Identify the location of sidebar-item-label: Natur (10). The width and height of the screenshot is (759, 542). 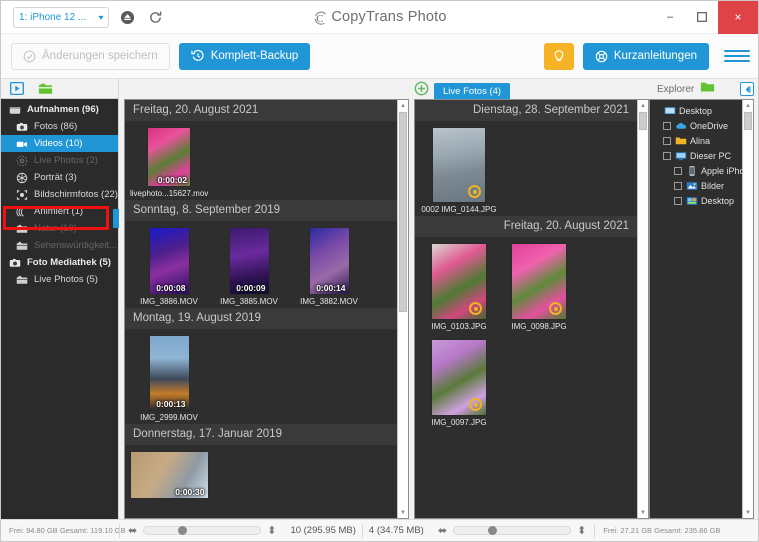
(55, 228).